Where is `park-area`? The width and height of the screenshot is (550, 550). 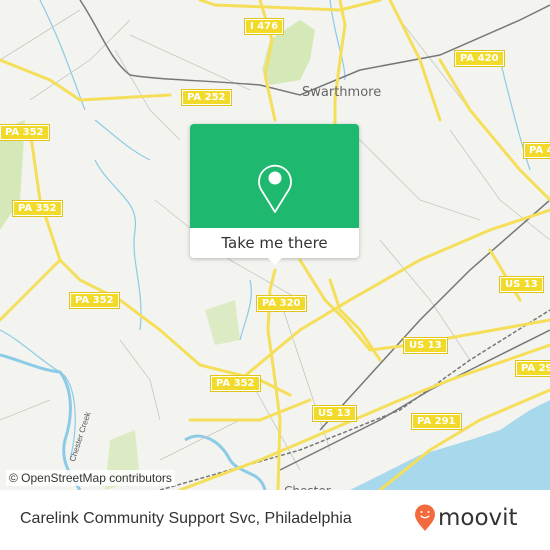 park-area is located at coordinates (222, 322).